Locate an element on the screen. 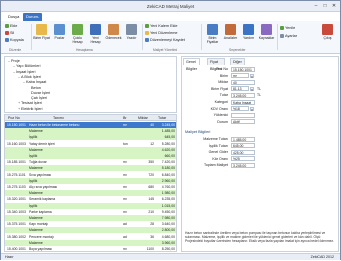  table-cell: 3.960,00 is located at coordinates (168, 242).